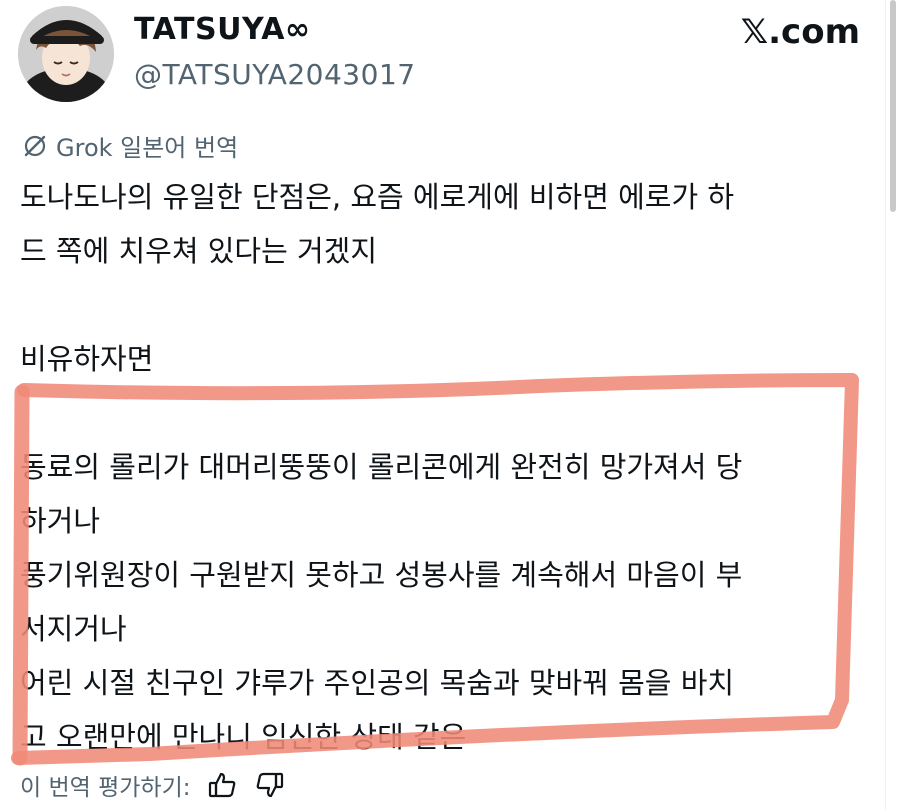 The height and width of the screenshot is (810, 900). I want to click on avatar-illustration, so click(66, 54).